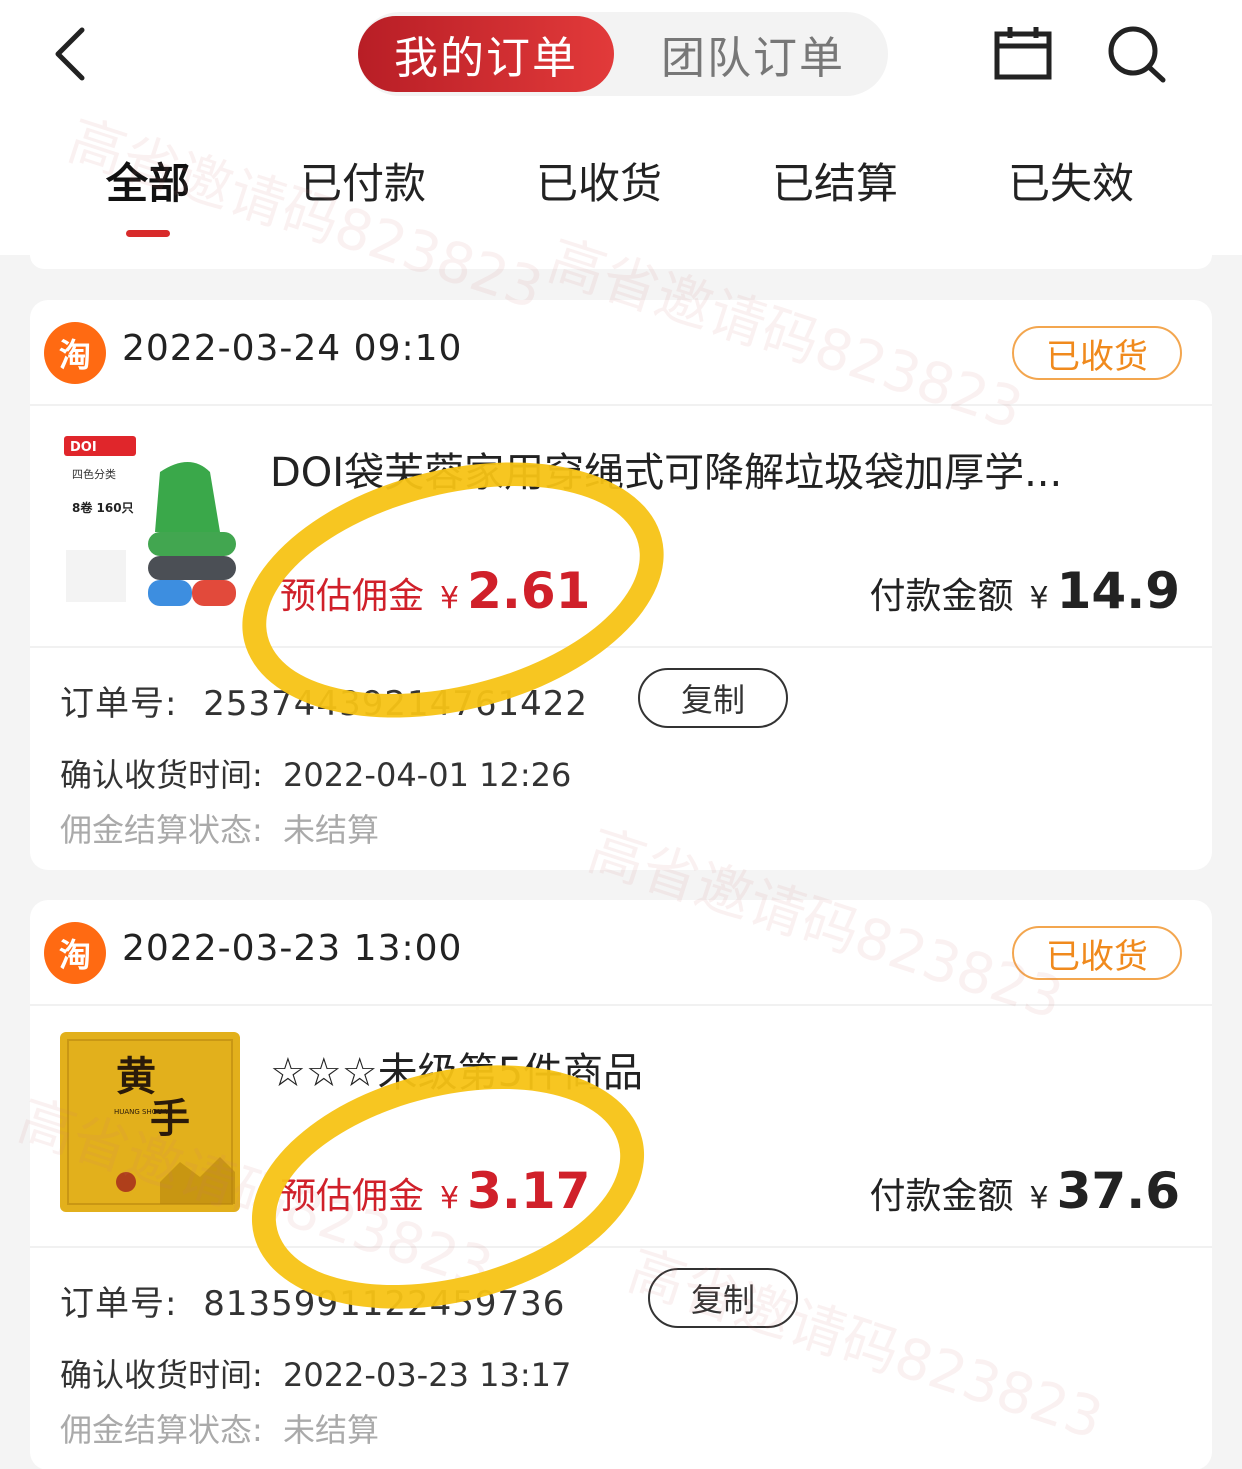 Image resolution: width=1242 pixels, height=1469 pixels. I want to click on payment-value: 14.9, so click(1118, 591).